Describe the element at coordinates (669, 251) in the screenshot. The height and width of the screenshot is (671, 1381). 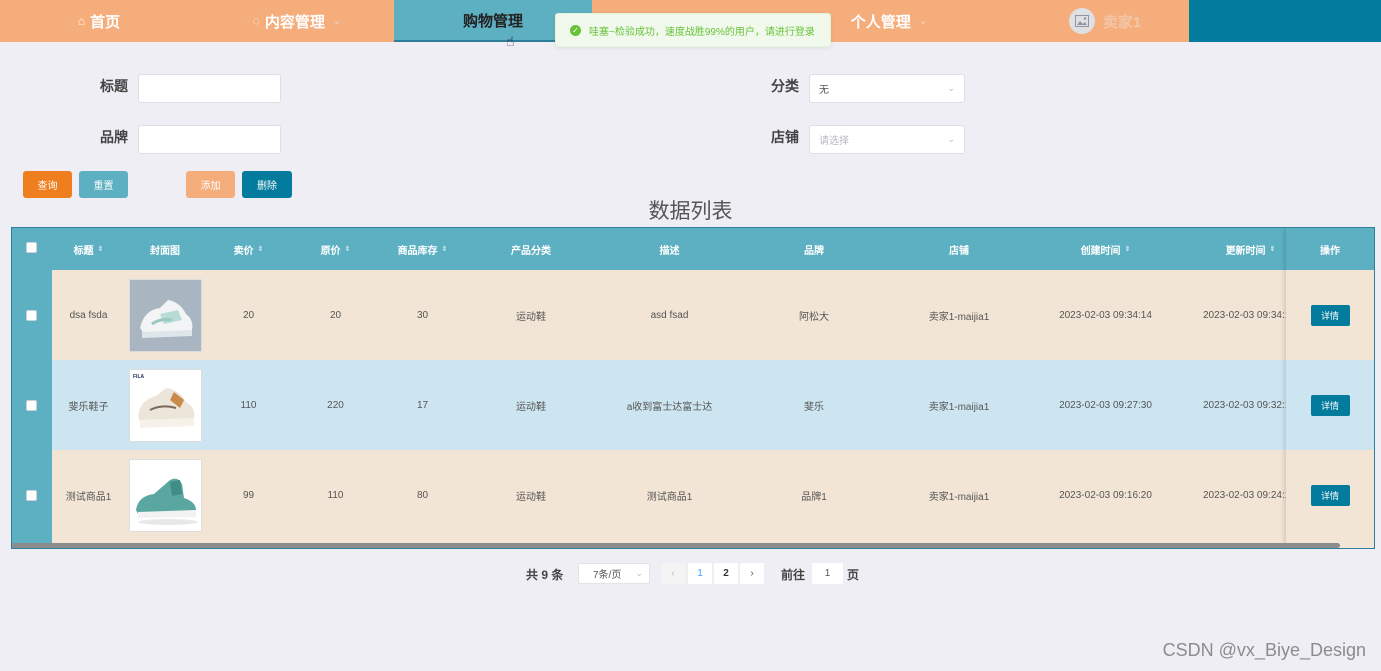
I see `col-desc: 描述` at that location.